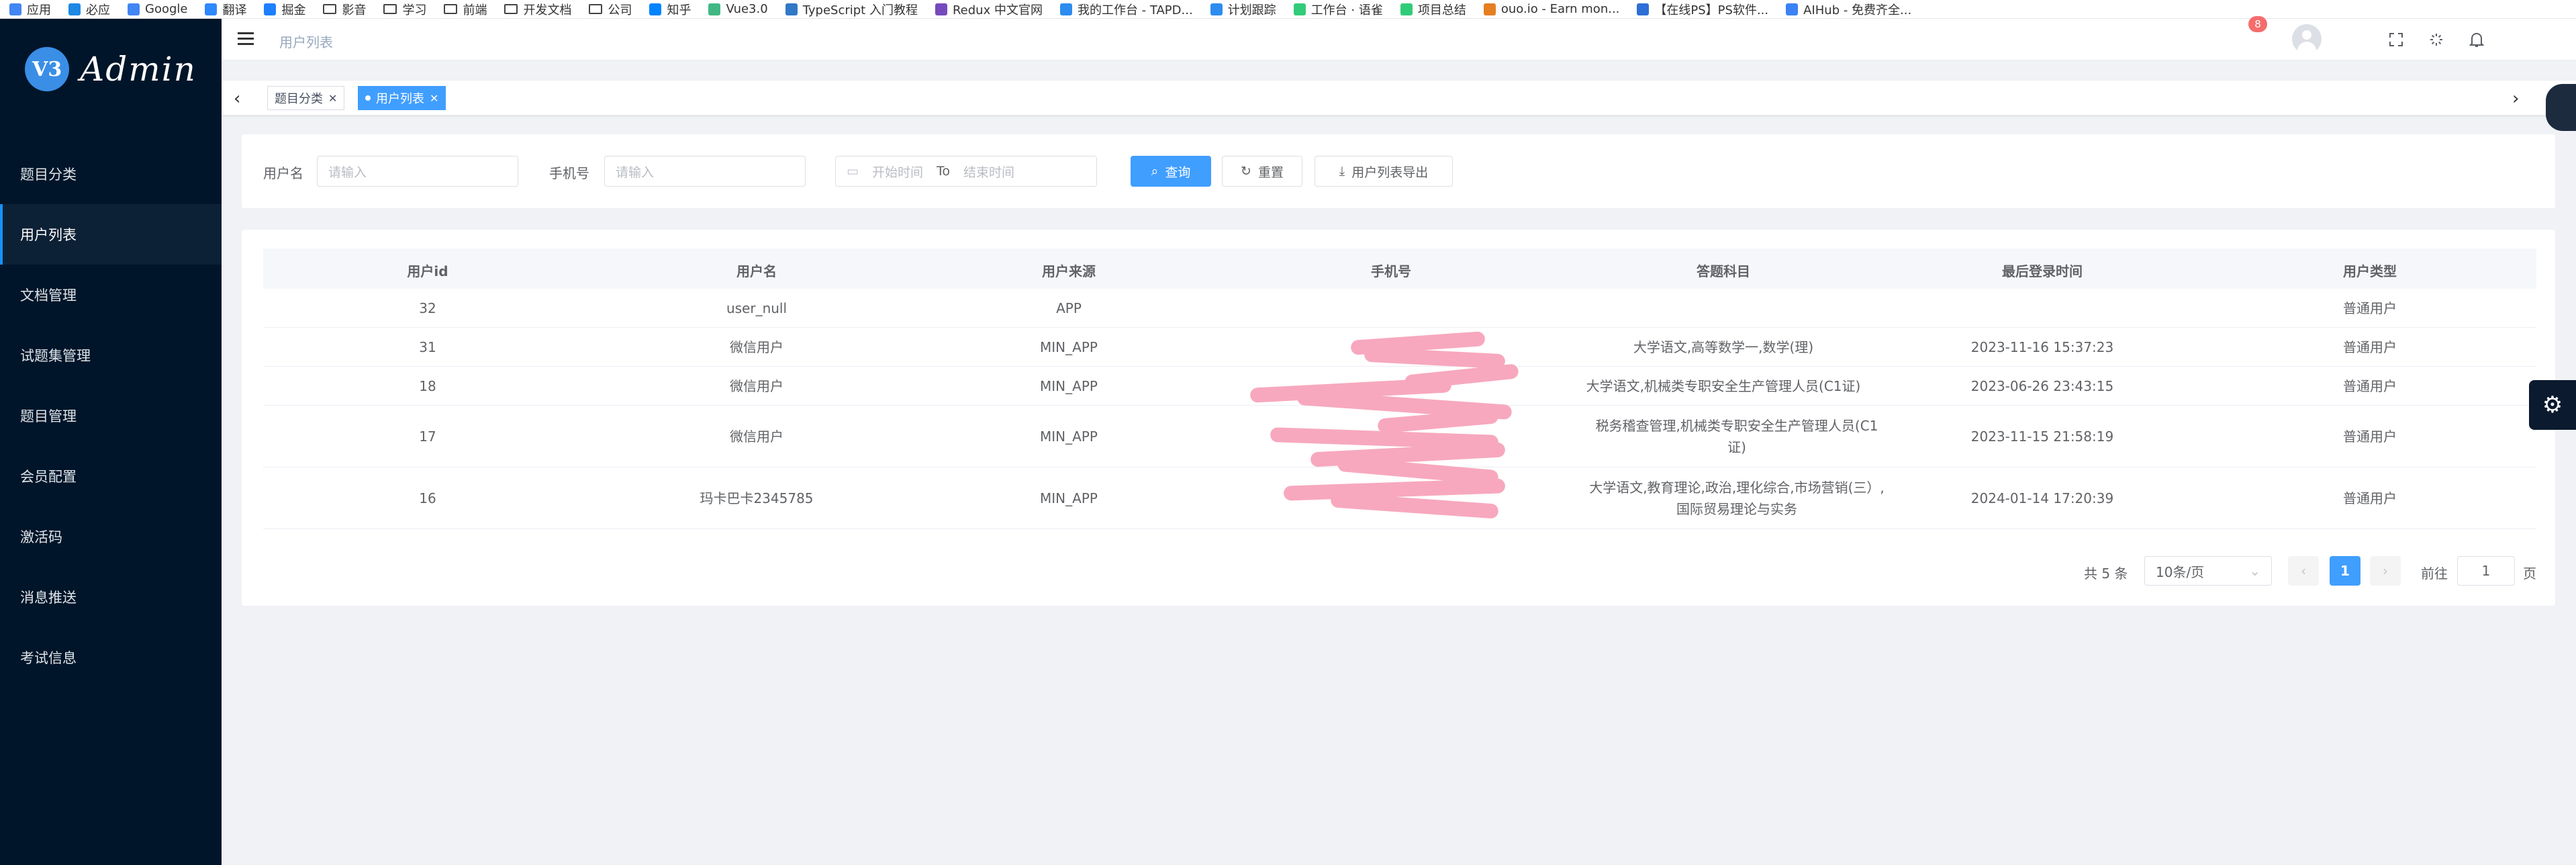 The image size is (2576, 865). What do you see at coordinates (989, 172) in the screenshot?
I see `end-time-placeholder: 结束时间` at bounding box center [989, 172].